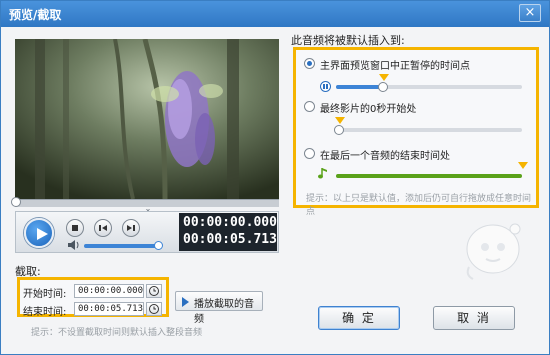 The image size is (550, 355). I want to click on current-time: 00:00:00.000, so click(230, 222).